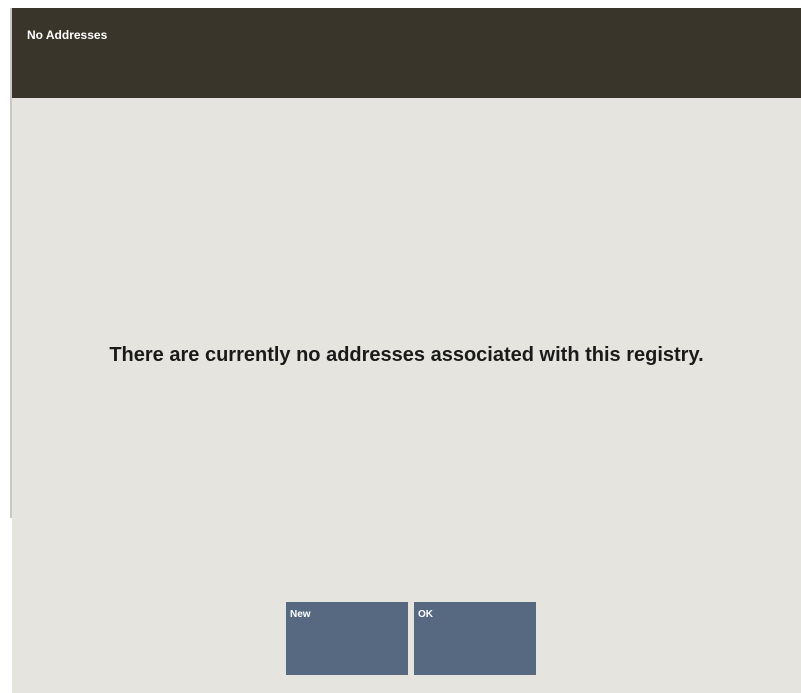  Describe the element at coordinates (425, 614) in the screenshot. I see `ok-button-label: OK` at that location.